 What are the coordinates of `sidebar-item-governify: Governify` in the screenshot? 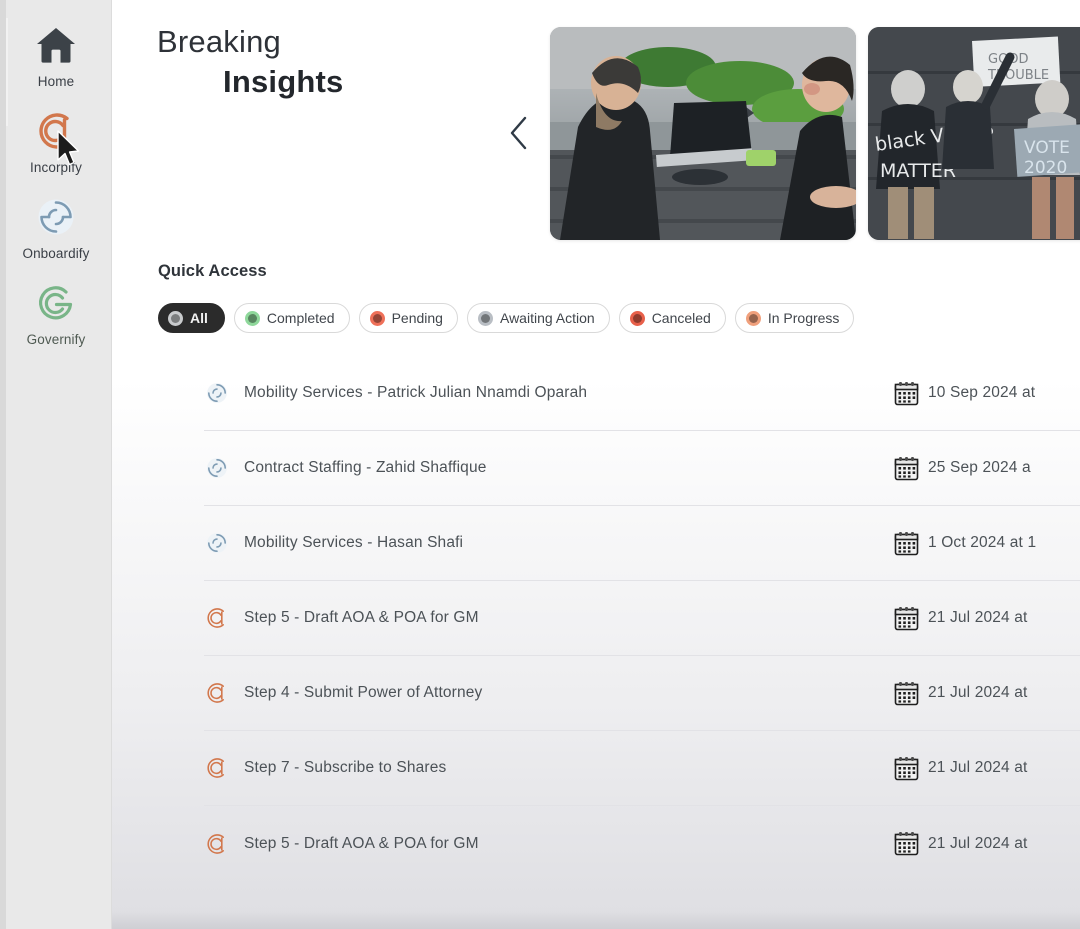 It's located at (56, 323).